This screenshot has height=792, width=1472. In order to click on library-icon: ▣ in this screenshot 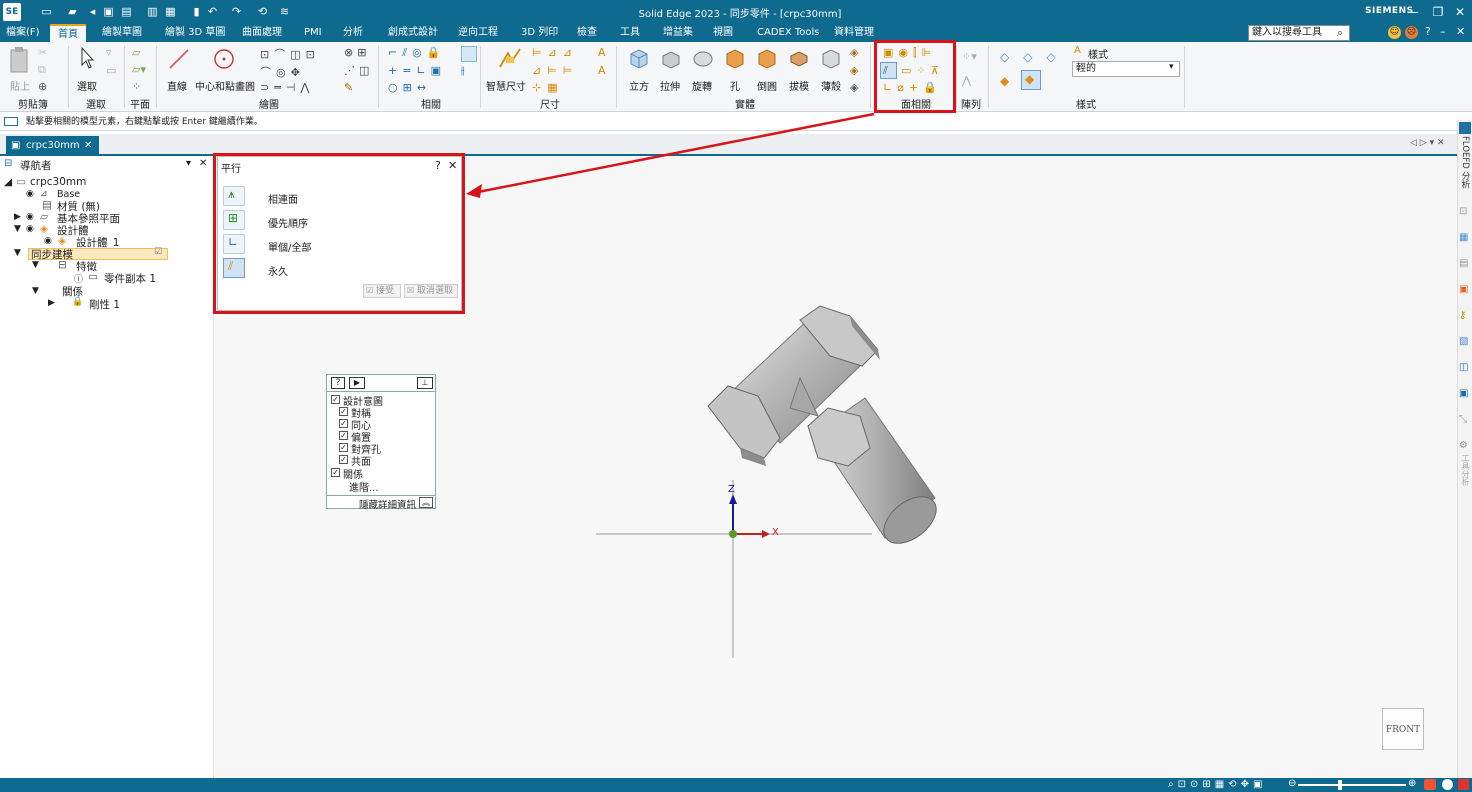, I will do `click(1463, 393)`.